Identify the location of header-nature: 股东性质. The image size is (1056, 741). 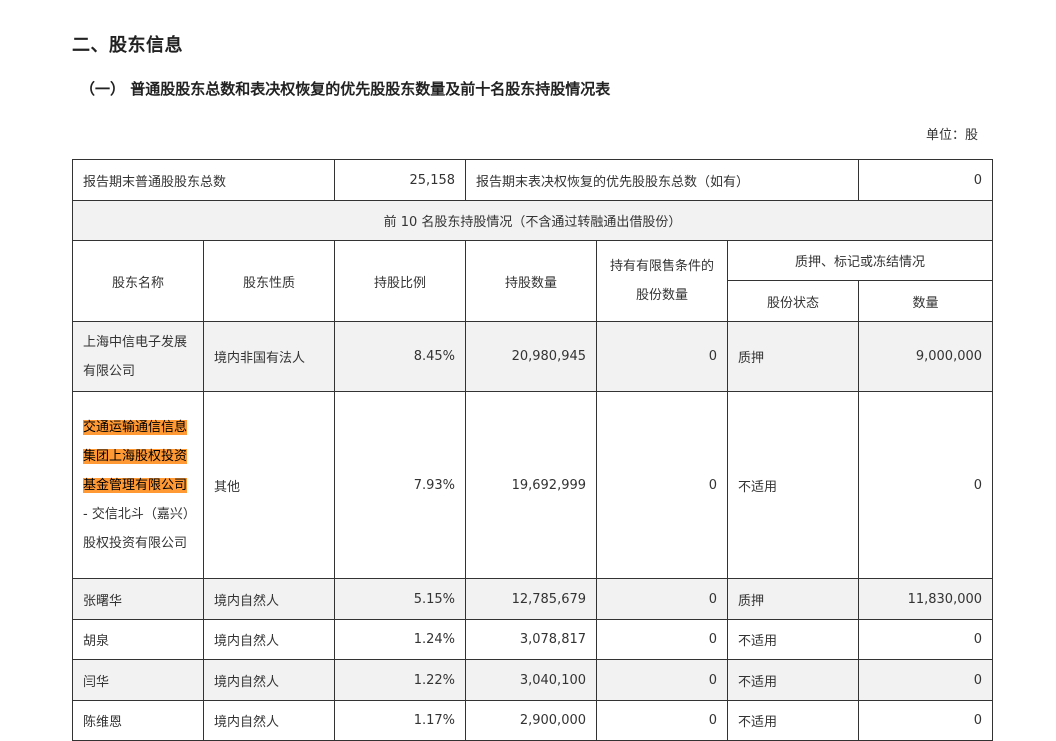
(269, 281).